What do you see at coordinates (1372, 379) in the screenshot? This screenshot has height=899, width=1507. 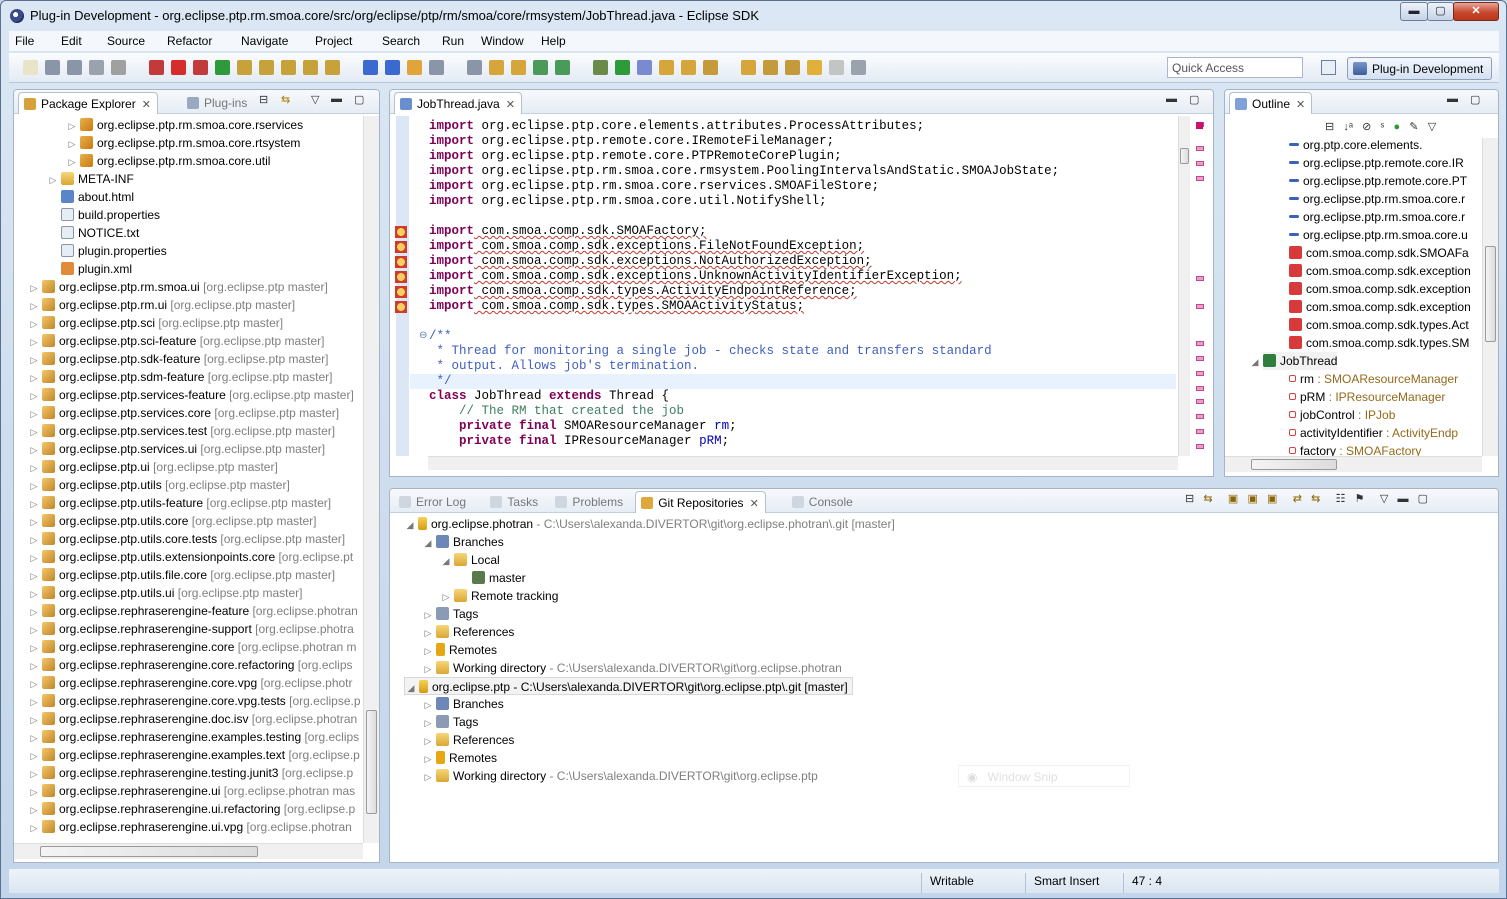 I see `outline-item: rm : SMOAResourceManager` at bounding box center [1372, 379].